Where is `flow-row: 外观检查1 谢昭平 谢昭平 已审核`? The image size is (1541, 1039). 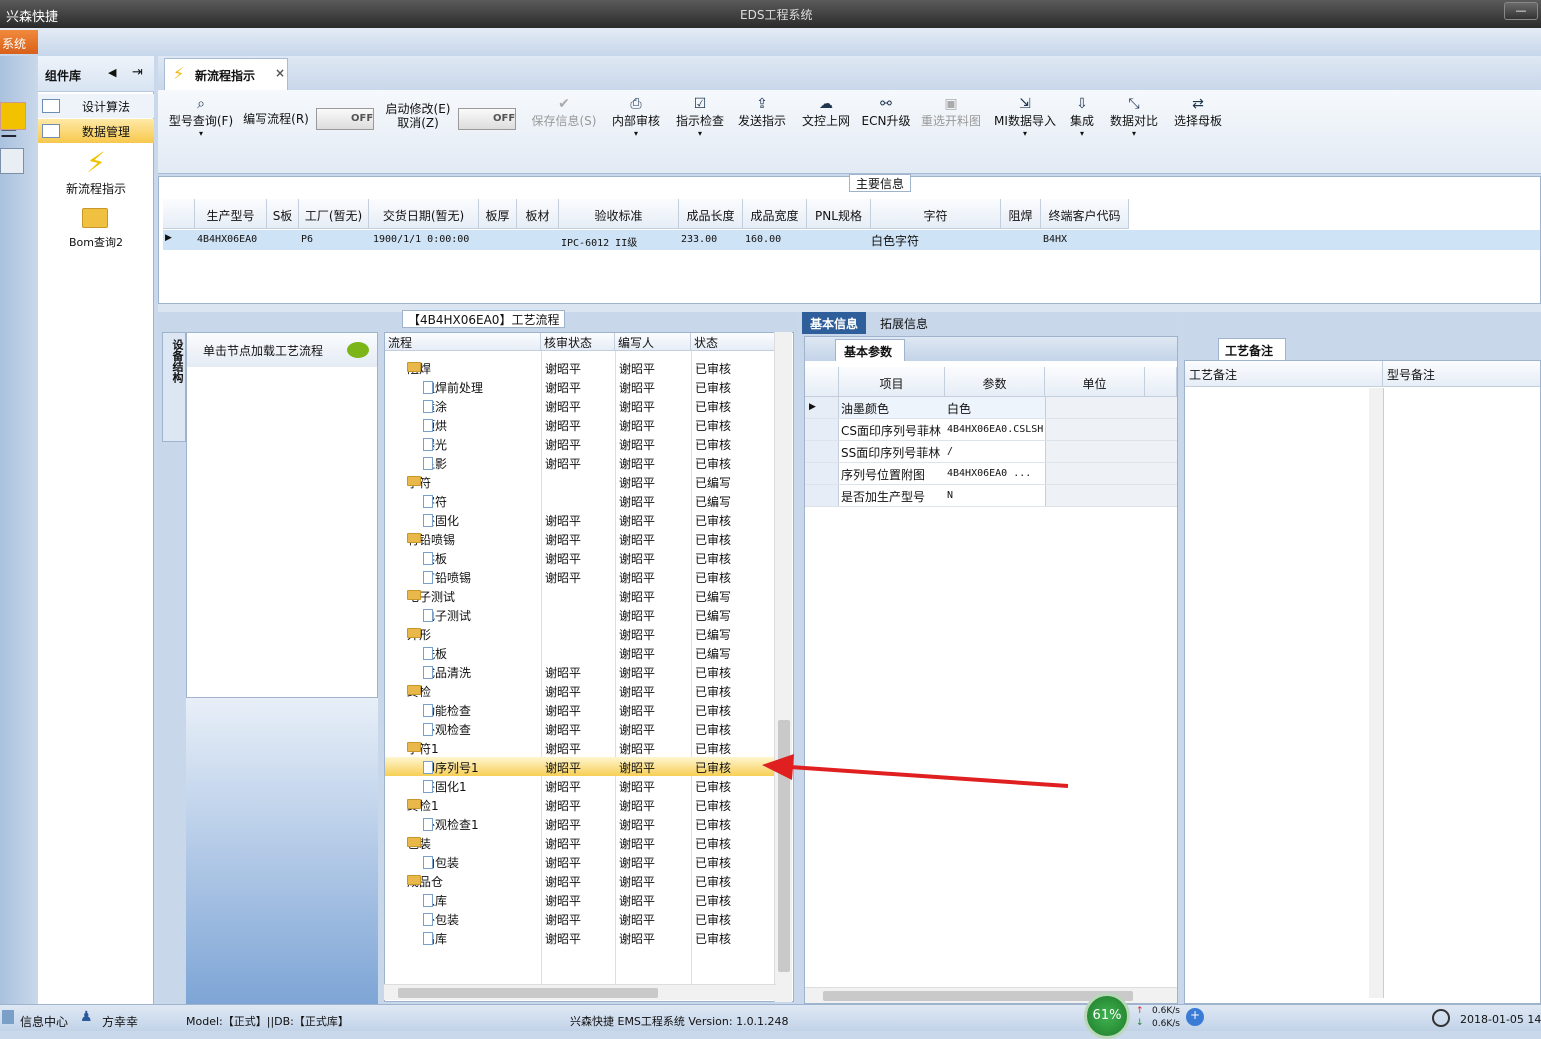 flow-row: 外观检查1 谢昭平 谢昭平 已审核 is located at coordinates (581, 823).